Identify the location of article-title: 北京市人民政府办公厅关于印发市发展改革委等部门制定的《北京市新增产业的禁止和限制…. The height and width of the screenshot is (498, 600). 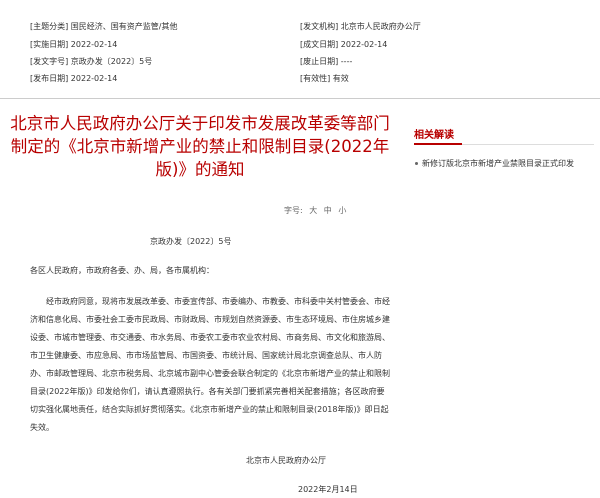
(200, 146).